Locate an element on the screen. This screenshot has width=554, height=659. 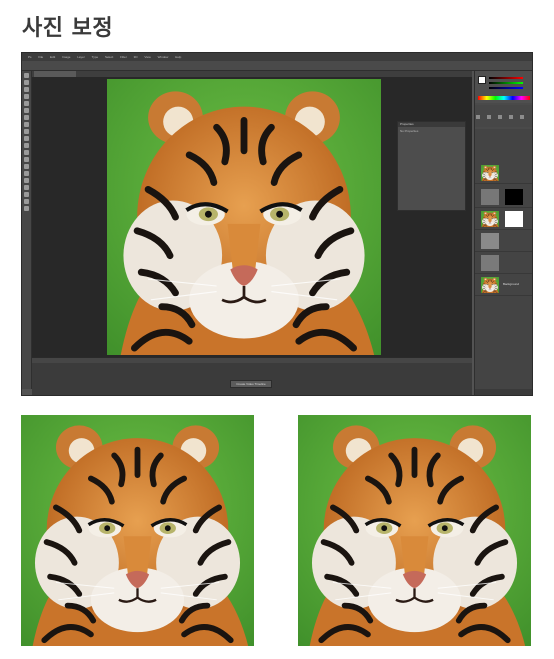
menu-select: Select is located at coordinates (109, 57).